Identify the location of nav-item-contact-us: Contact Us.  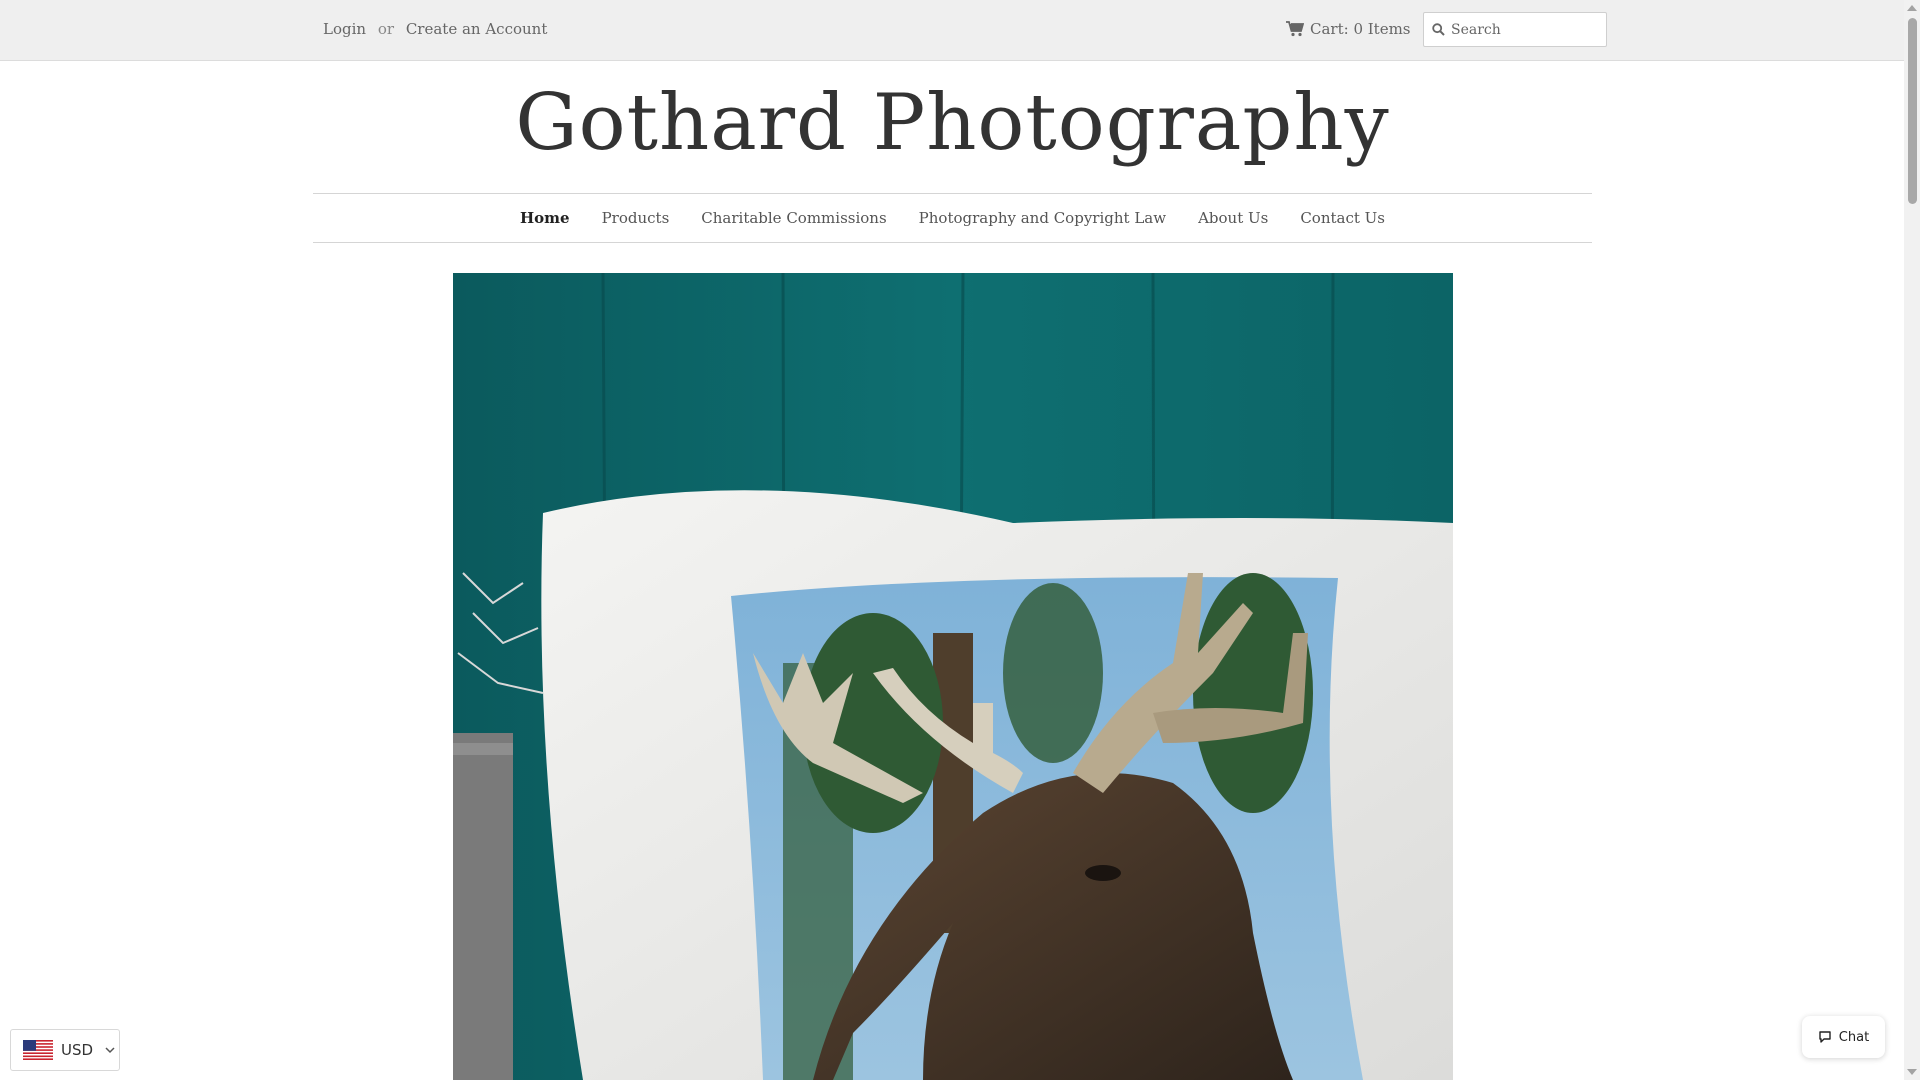
(1342, 218).